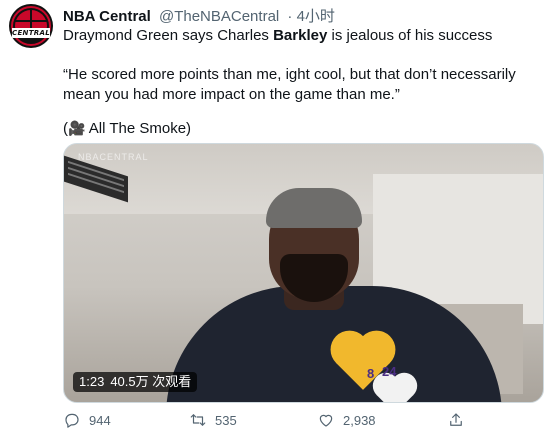 The height and width of the screenshot is (438, 550). What do you see at coordinates (151, 381) in the screenshot?
I see `video-views: 40.5万 次观看` at bounding box center [151, 381].